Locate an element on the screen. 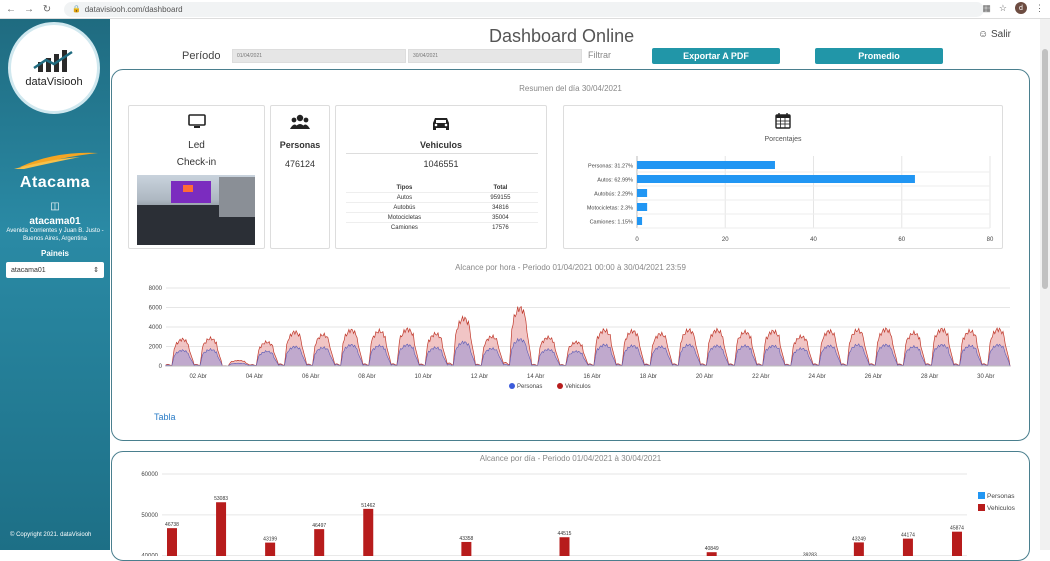 This screenshot has height=561, width=1050. data-label: 53083 is located at coordinates (221, 499).